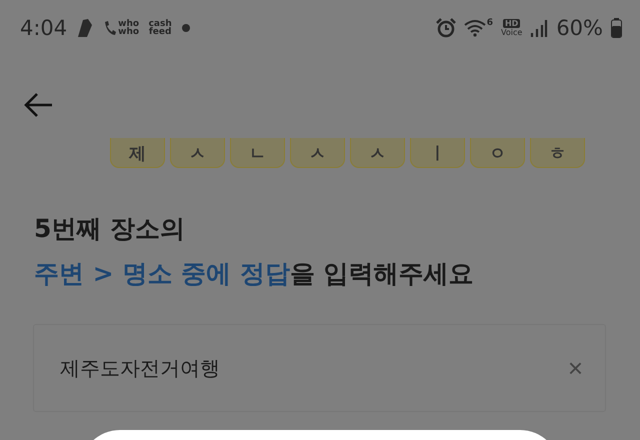 The height and width of the screenshot is (440, 640). I want to click on letter-tile: 제, so click(137, 153).